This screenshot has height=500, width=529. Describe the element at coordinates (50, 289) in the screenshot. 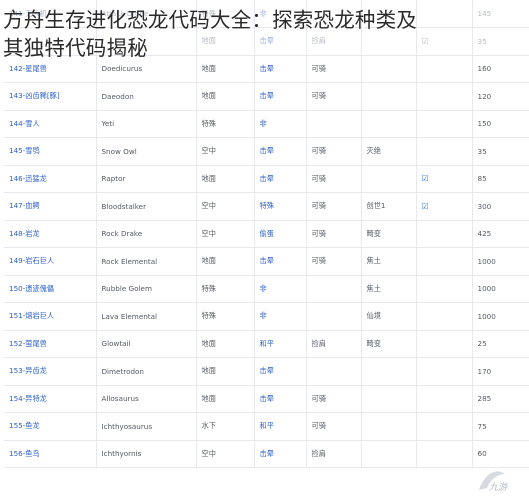

I see `cell-dino-name: 150-遗迹傀儡` at that location.